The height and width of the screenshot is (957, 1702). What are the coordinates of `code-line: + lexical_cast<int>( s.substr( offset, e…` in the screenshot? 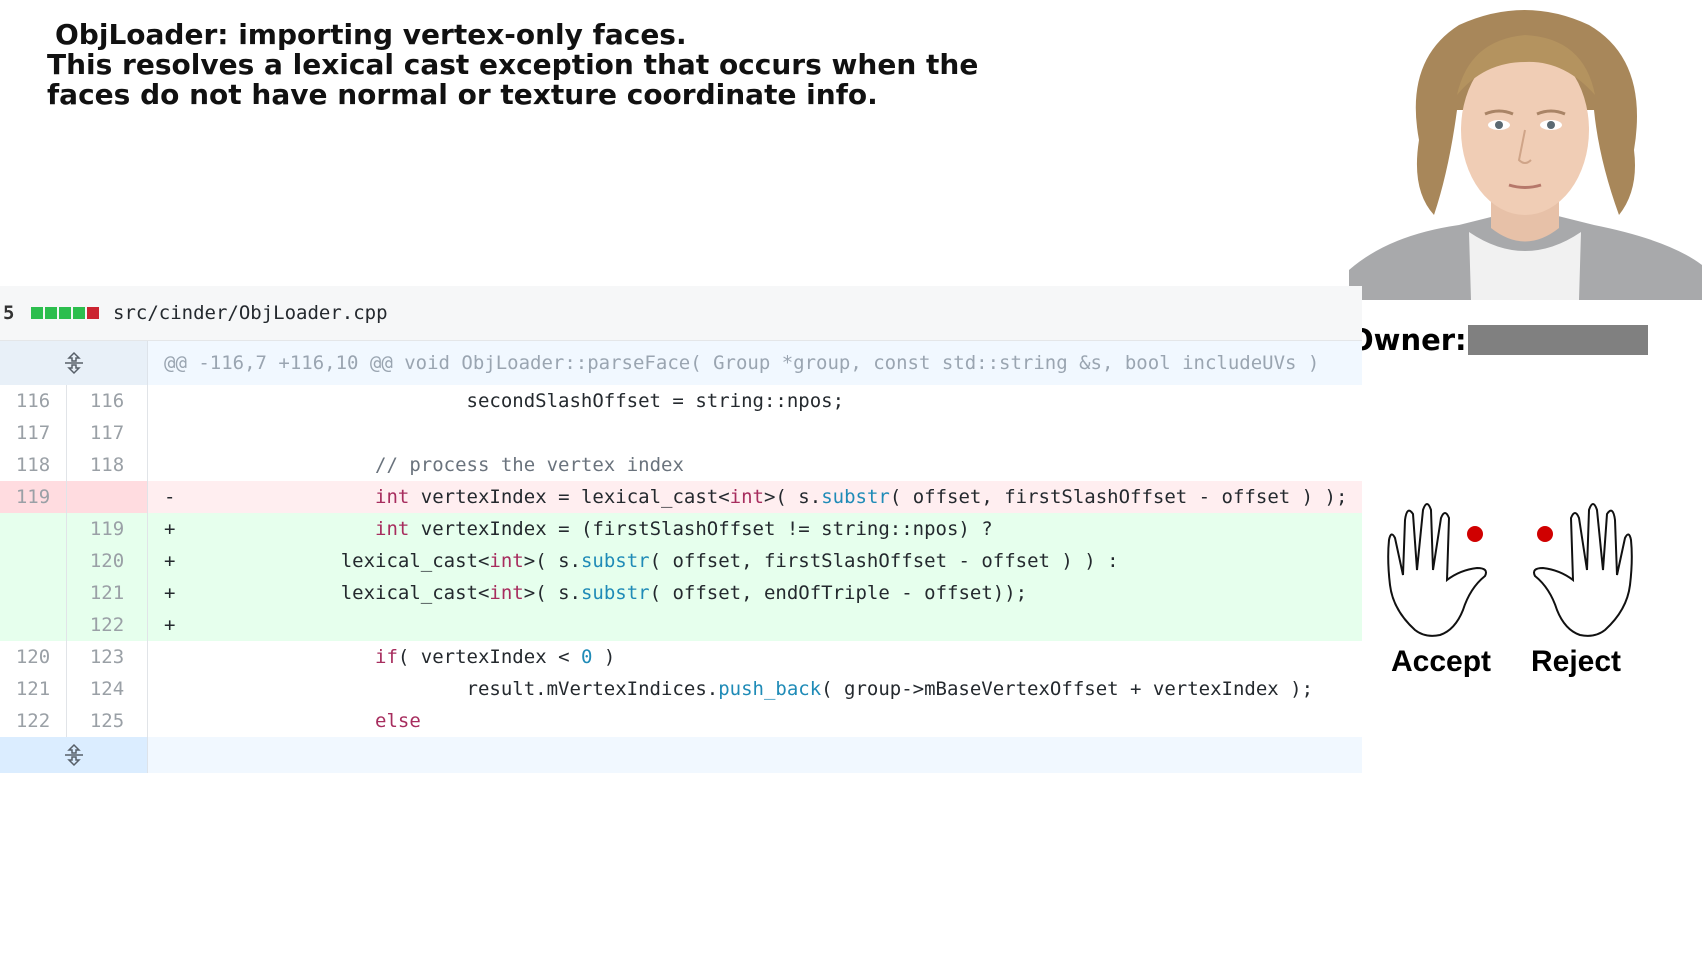 It's located at (755, 593).